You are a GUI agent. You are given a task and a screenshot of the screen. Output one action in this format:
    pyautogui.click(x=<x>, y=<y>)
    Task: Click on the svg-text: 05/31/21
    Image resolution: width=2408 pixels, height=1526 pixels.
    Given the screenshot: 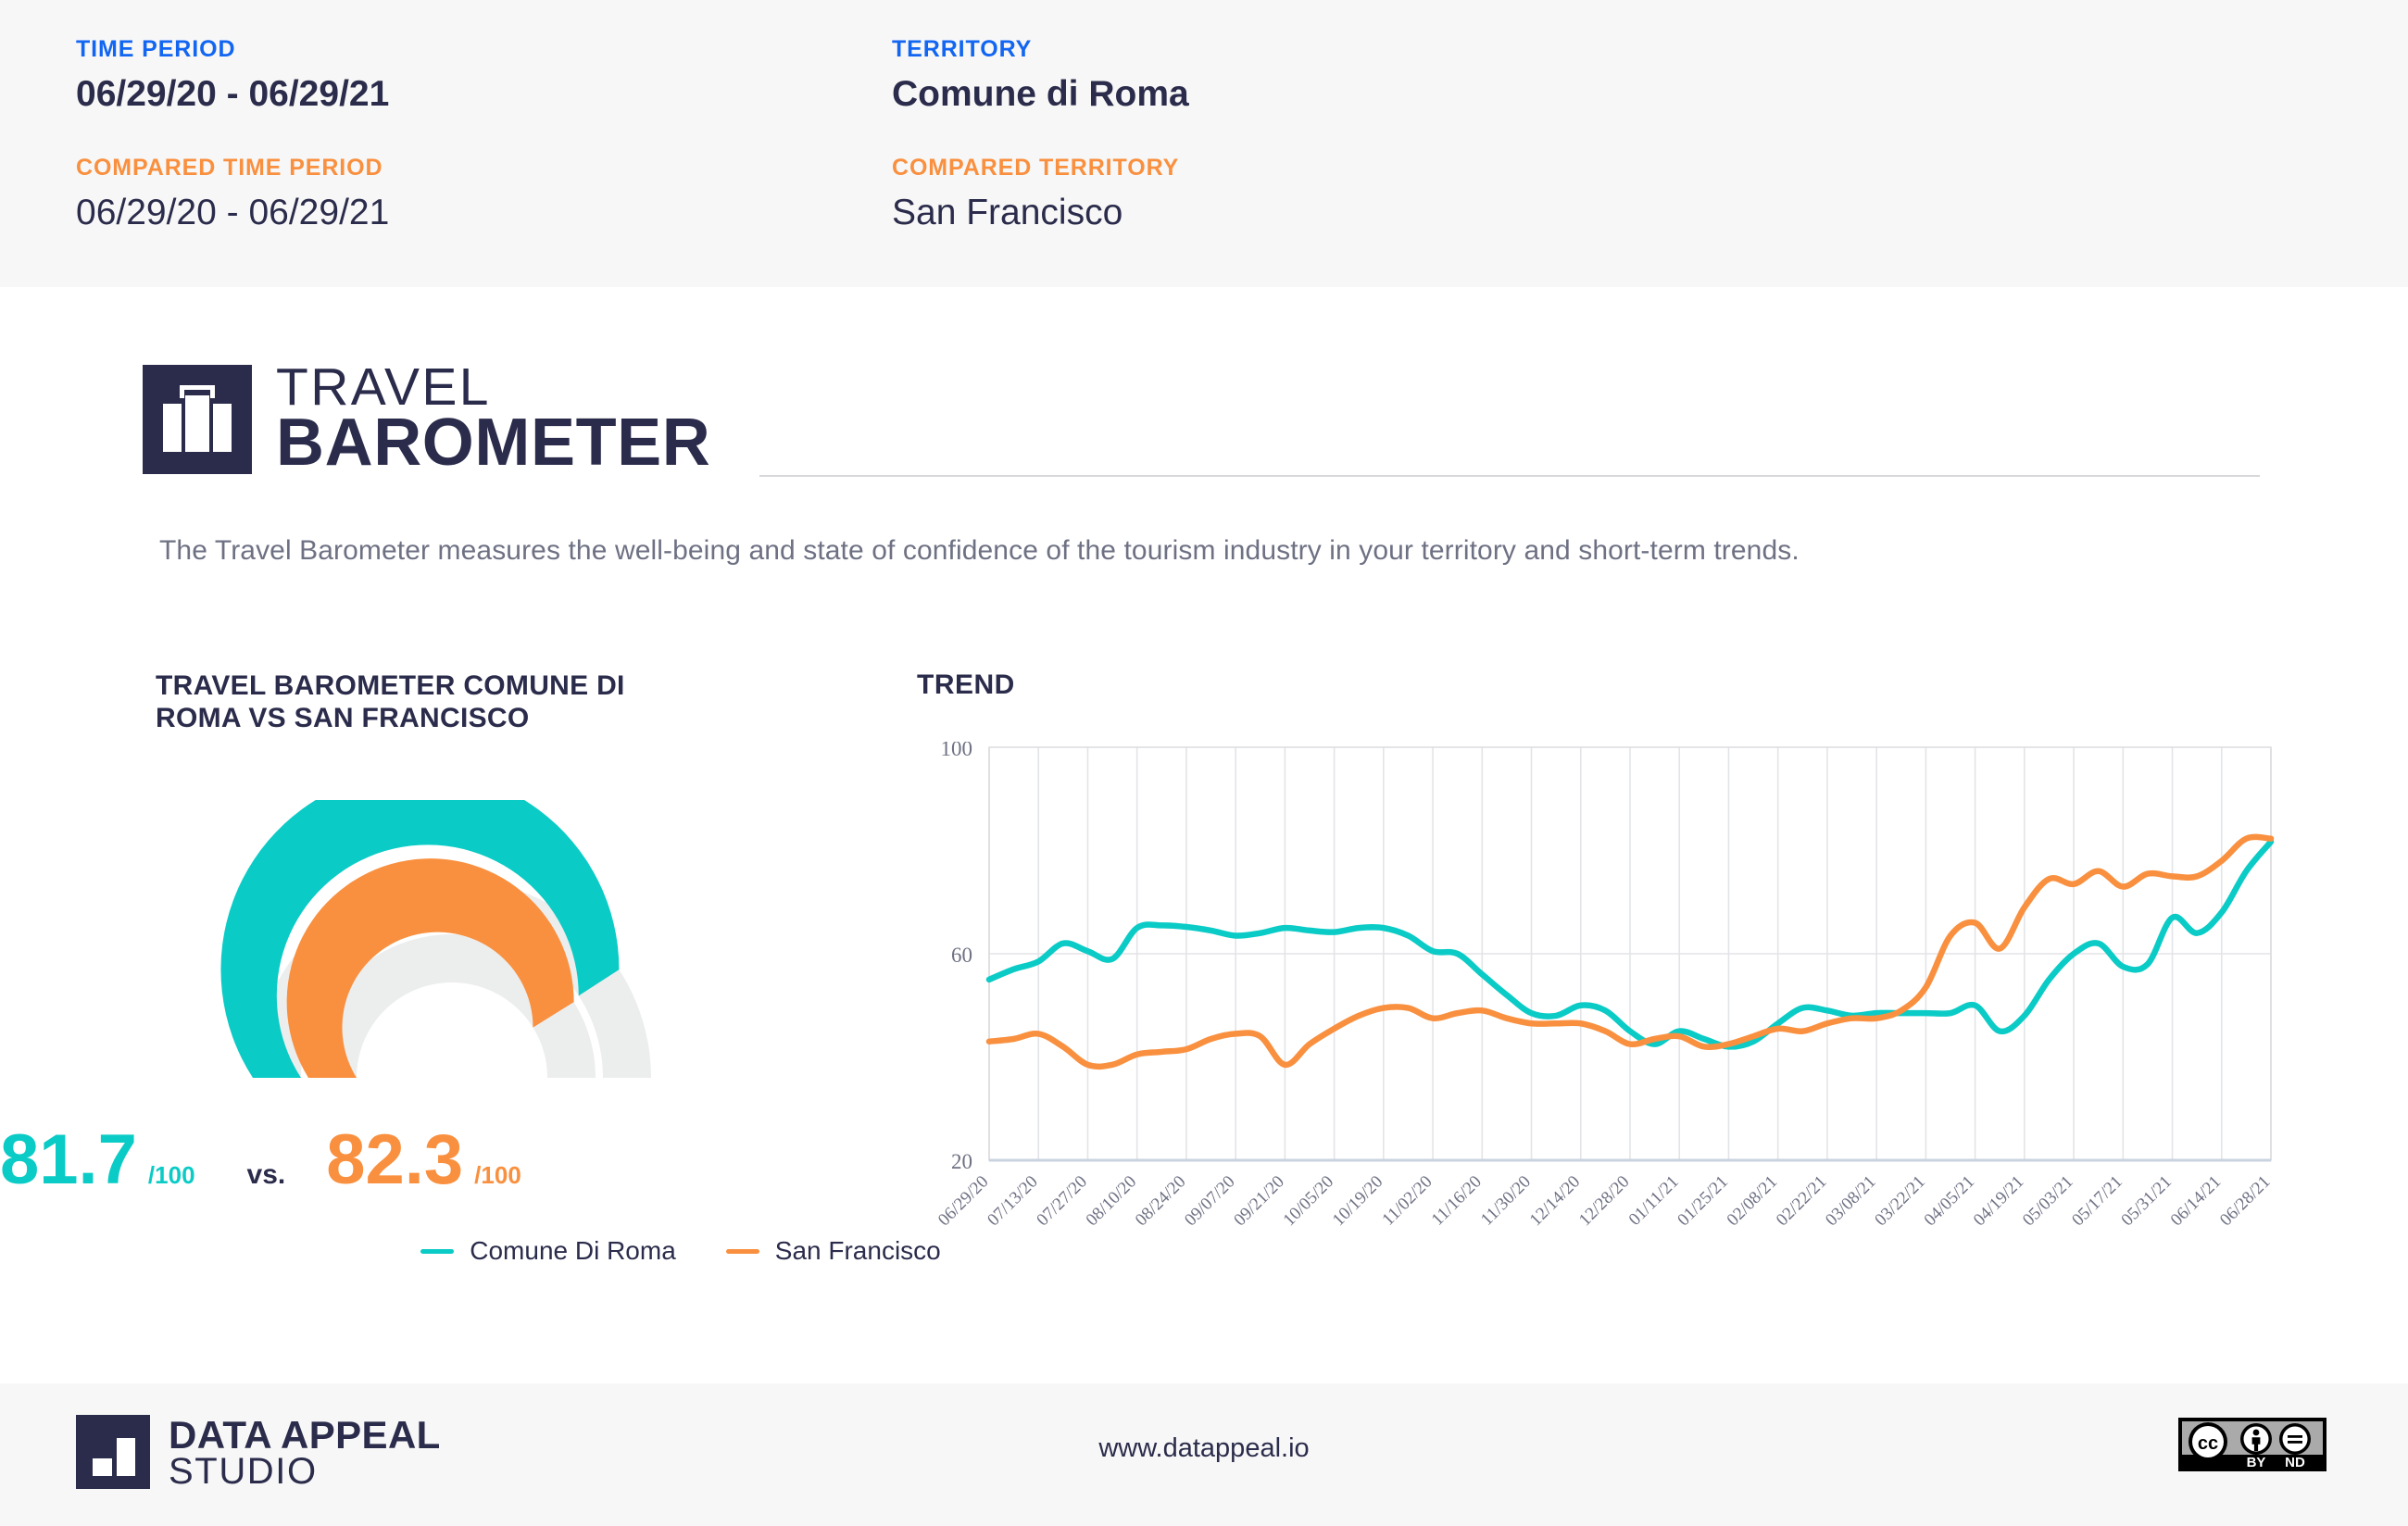 What is the action you would take?
    pyautogui.click(x=2146, y=1201)
    